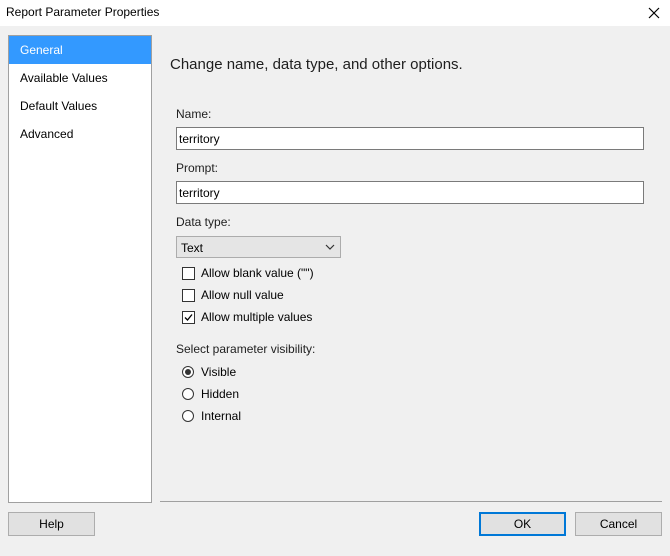 The image size is (670, 556). I want to click on nav-item-advanced: Advanced, so click(80, 134).